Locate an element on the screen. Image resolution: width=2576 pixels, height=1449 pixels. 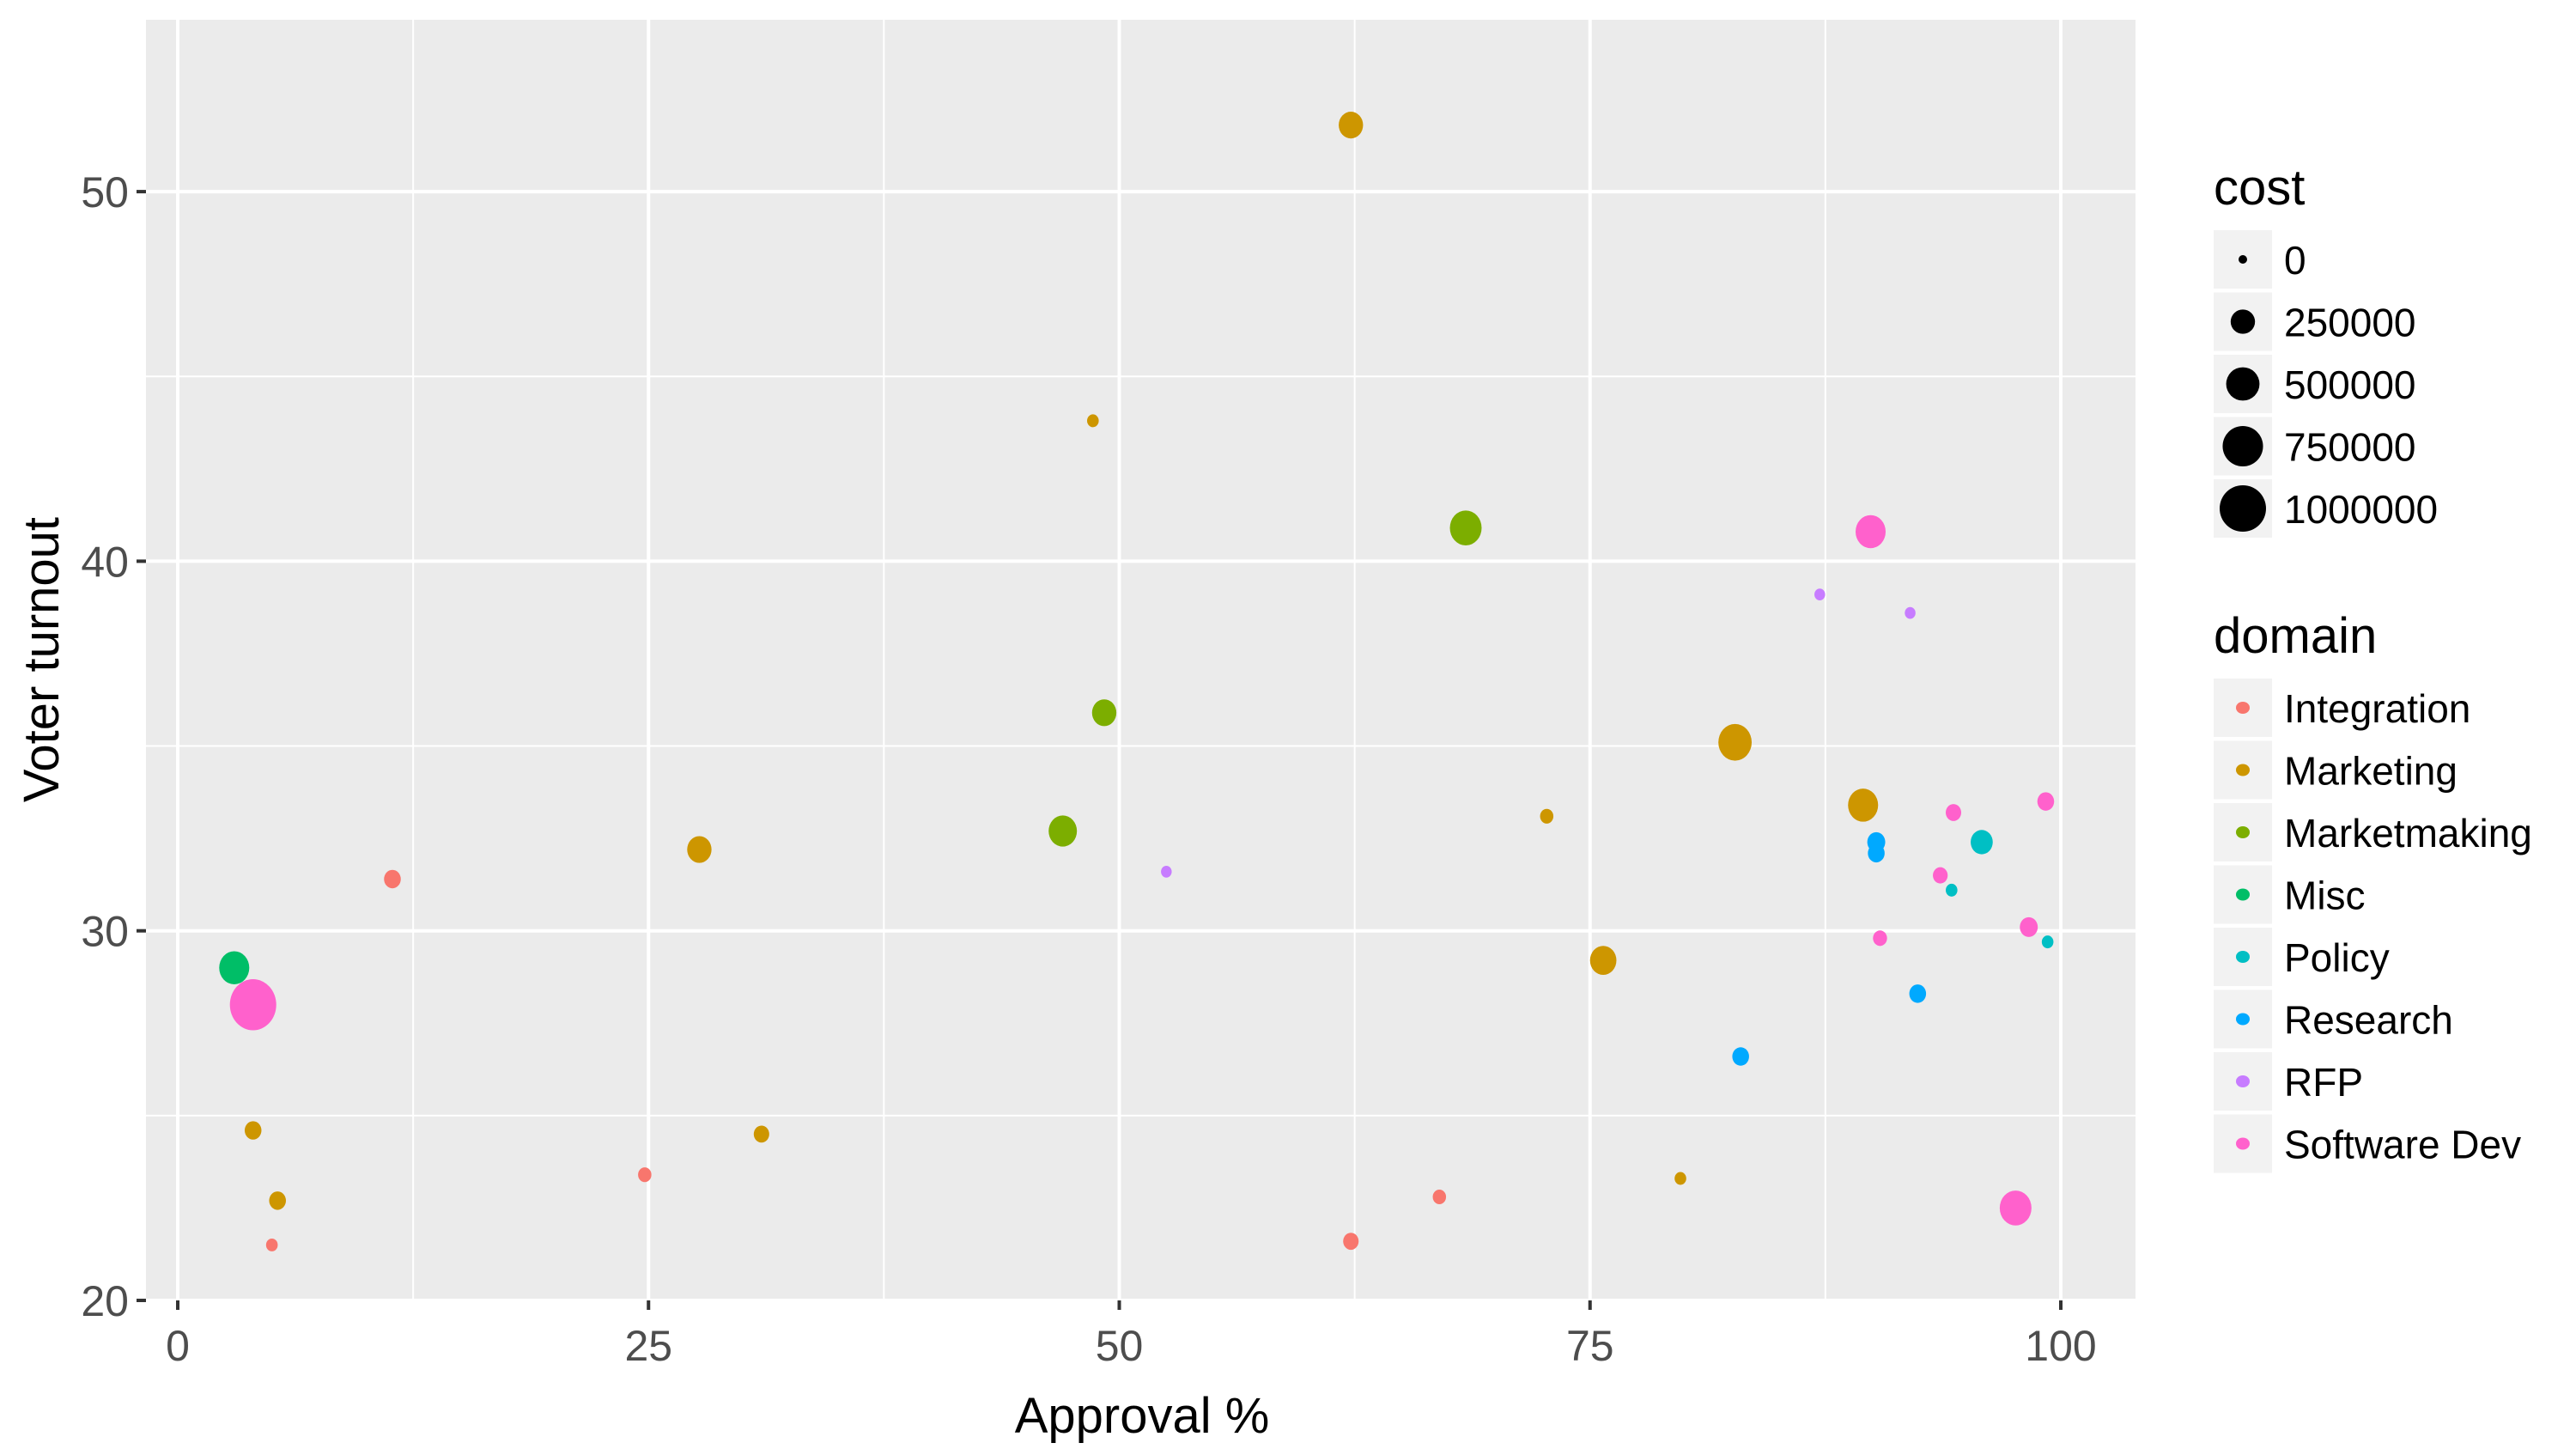
color-legend-label: Marketing is located at coordinates (2371, 771).